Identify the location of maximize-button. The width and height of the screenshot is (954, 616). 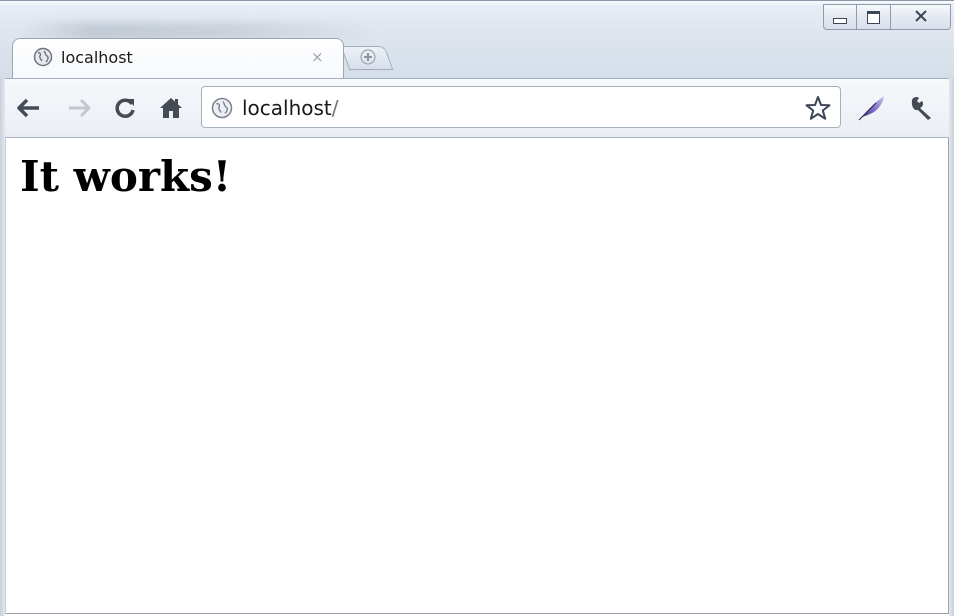
(874, 17).